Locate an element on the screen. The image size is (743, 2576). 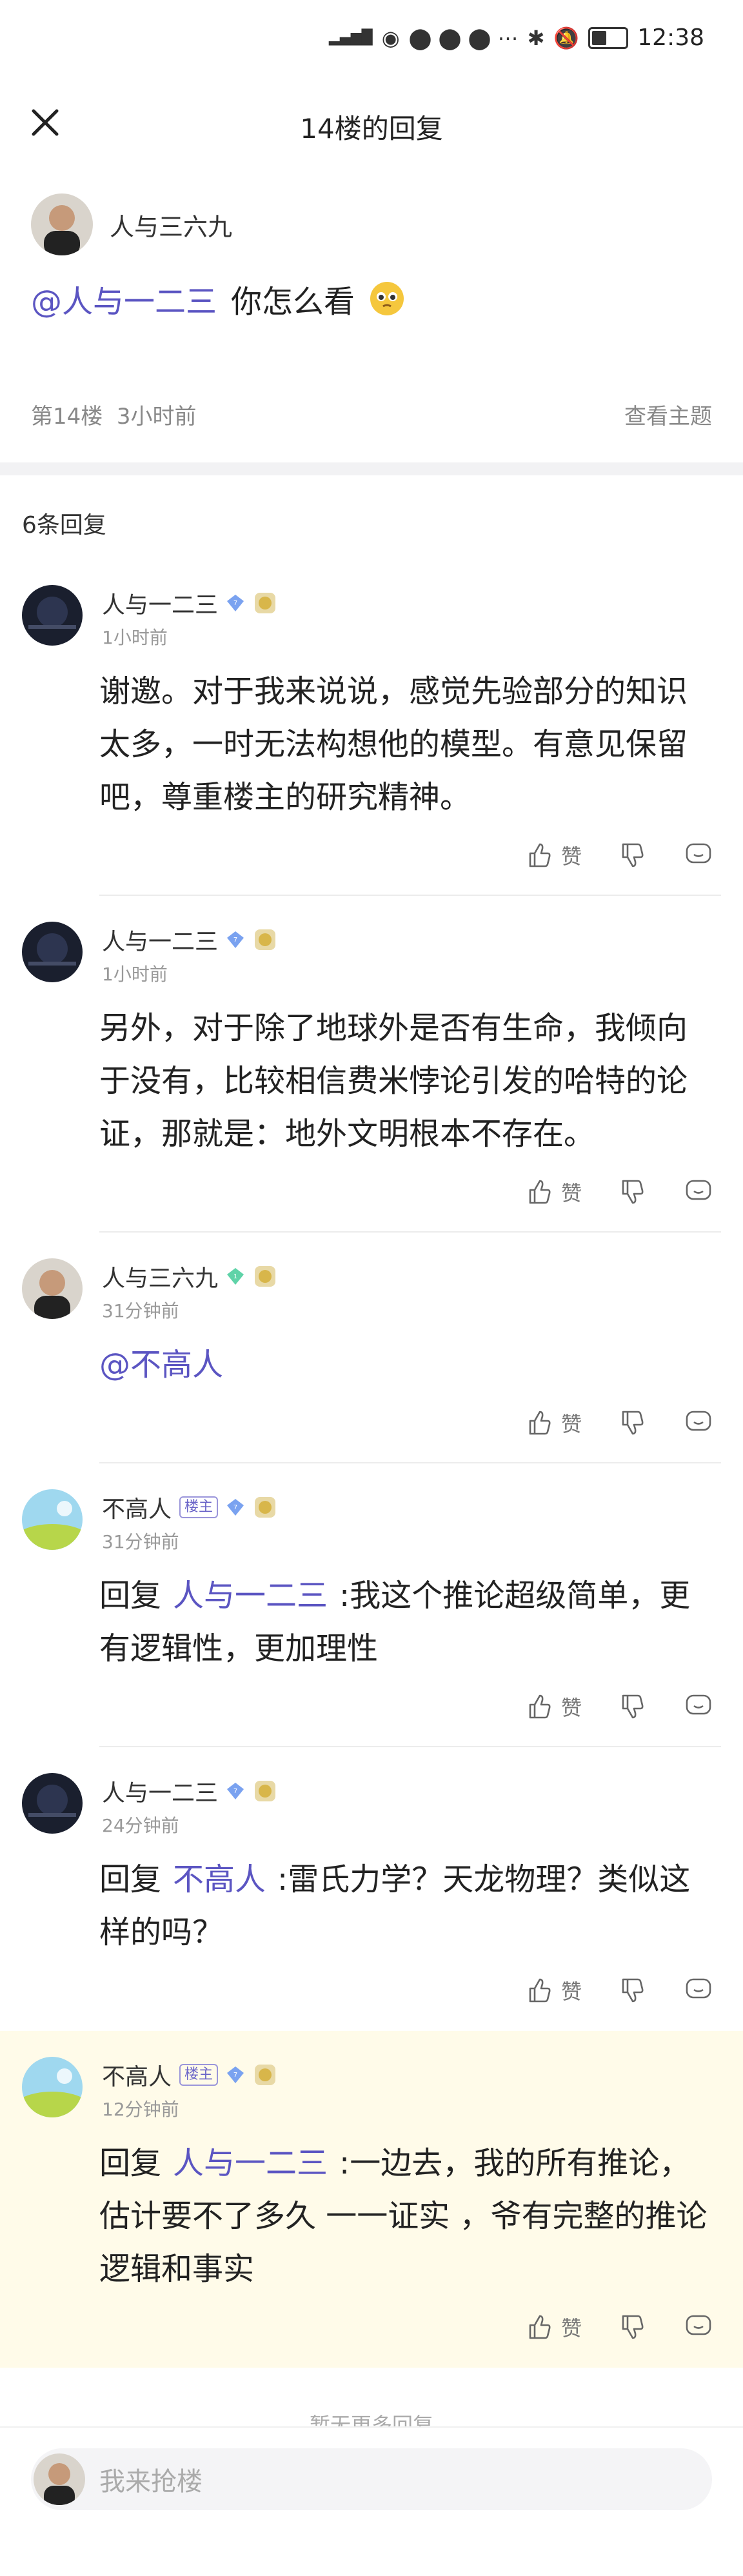
reply-user-name: 人与三六九 is located at coordinates (160, 1276).